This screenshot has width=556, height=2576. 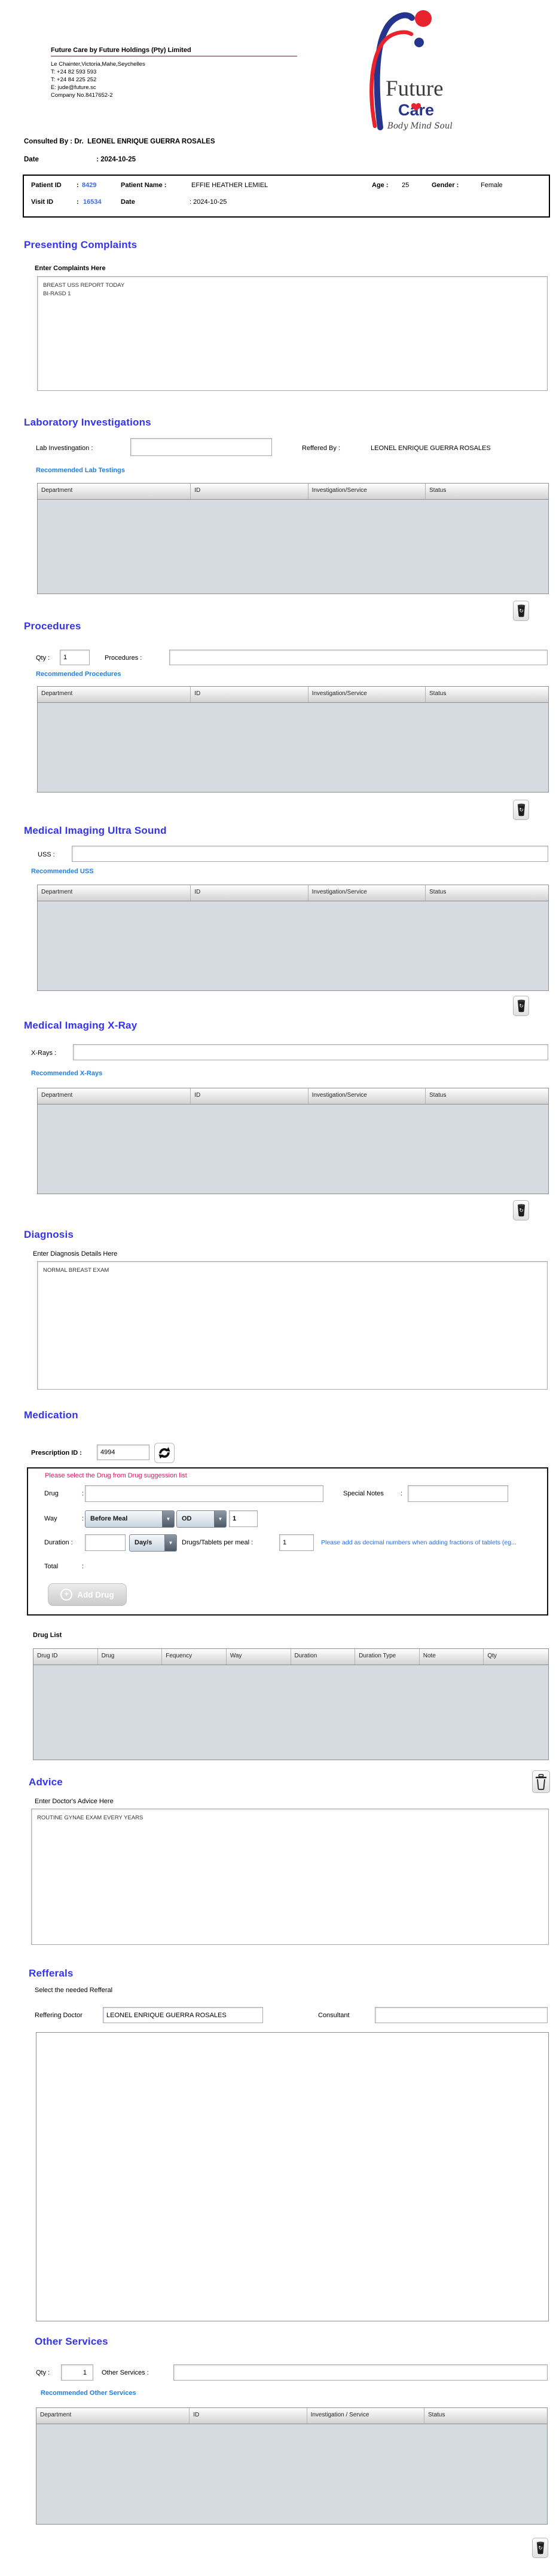 What do you see at coordinates (66, 1073) in the screenshot?
I see `recommended-xrays-link: Recommended X-Rays` at bounding box center [66, 1073].